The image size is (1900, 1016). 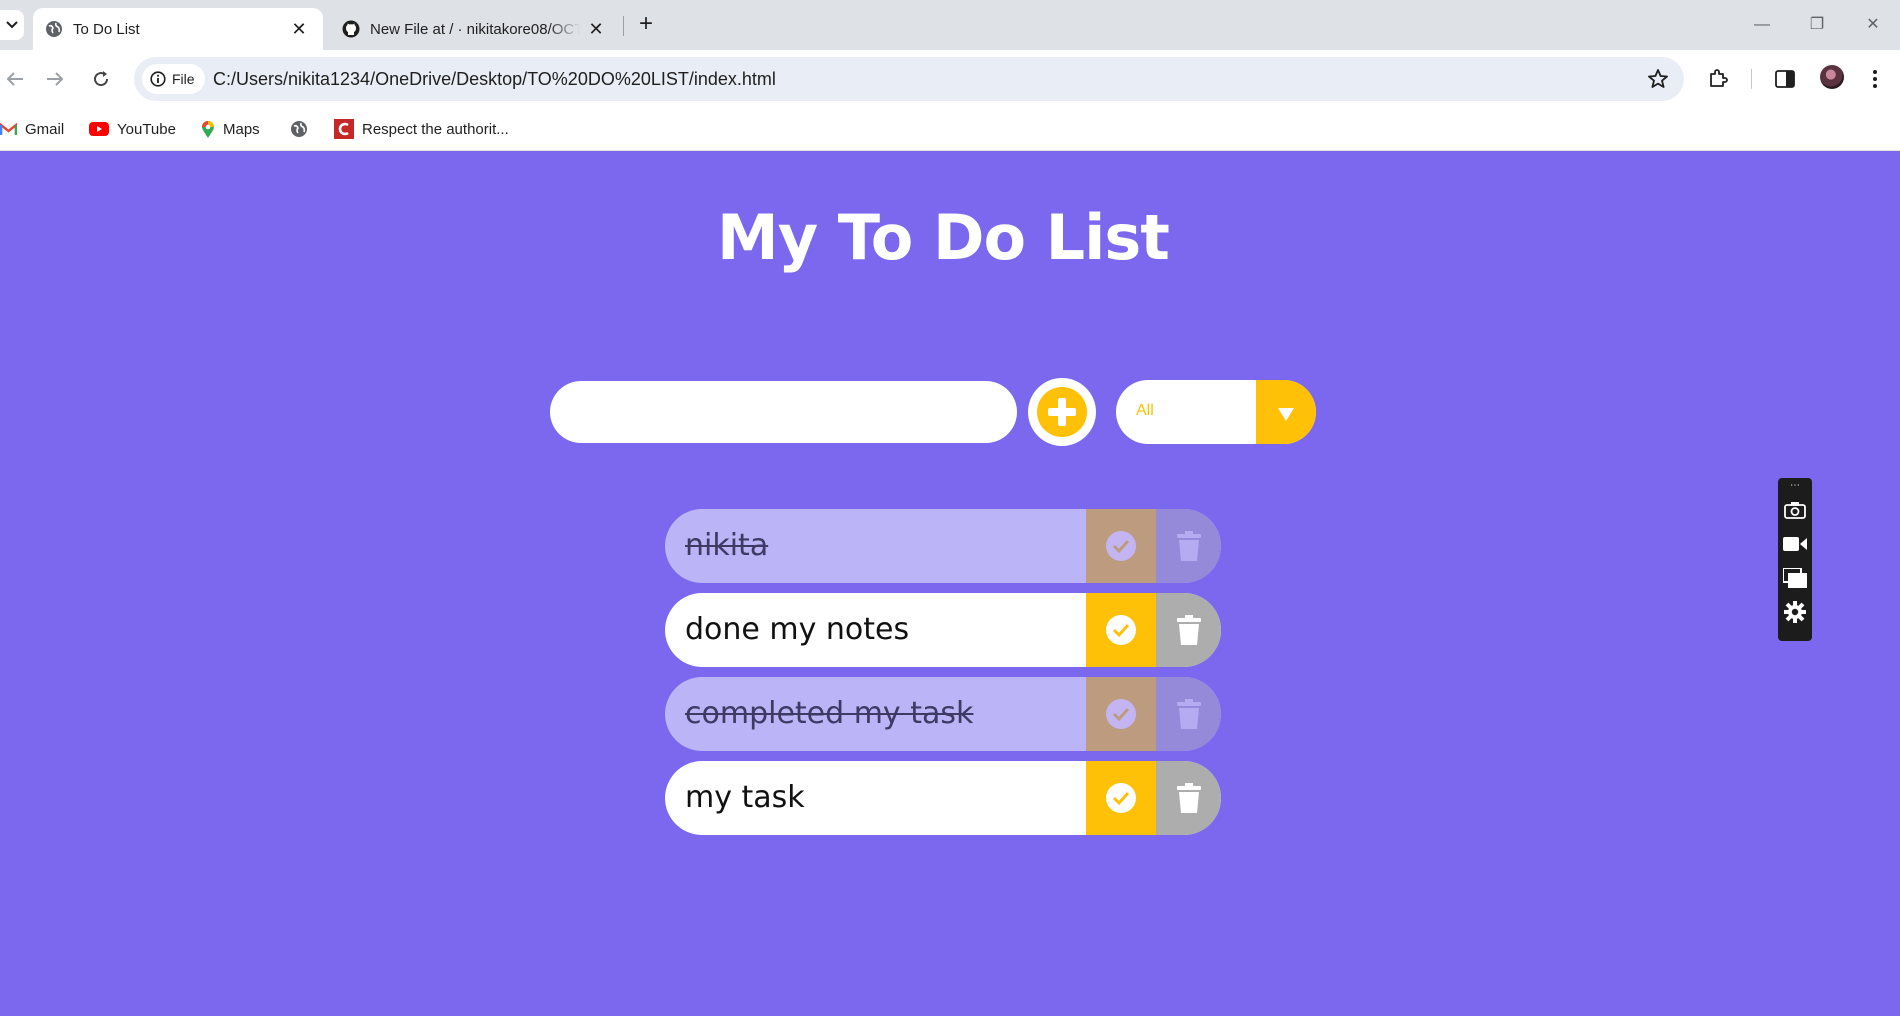 I want to click on todo-item: my task, so click(x=943, y=798).